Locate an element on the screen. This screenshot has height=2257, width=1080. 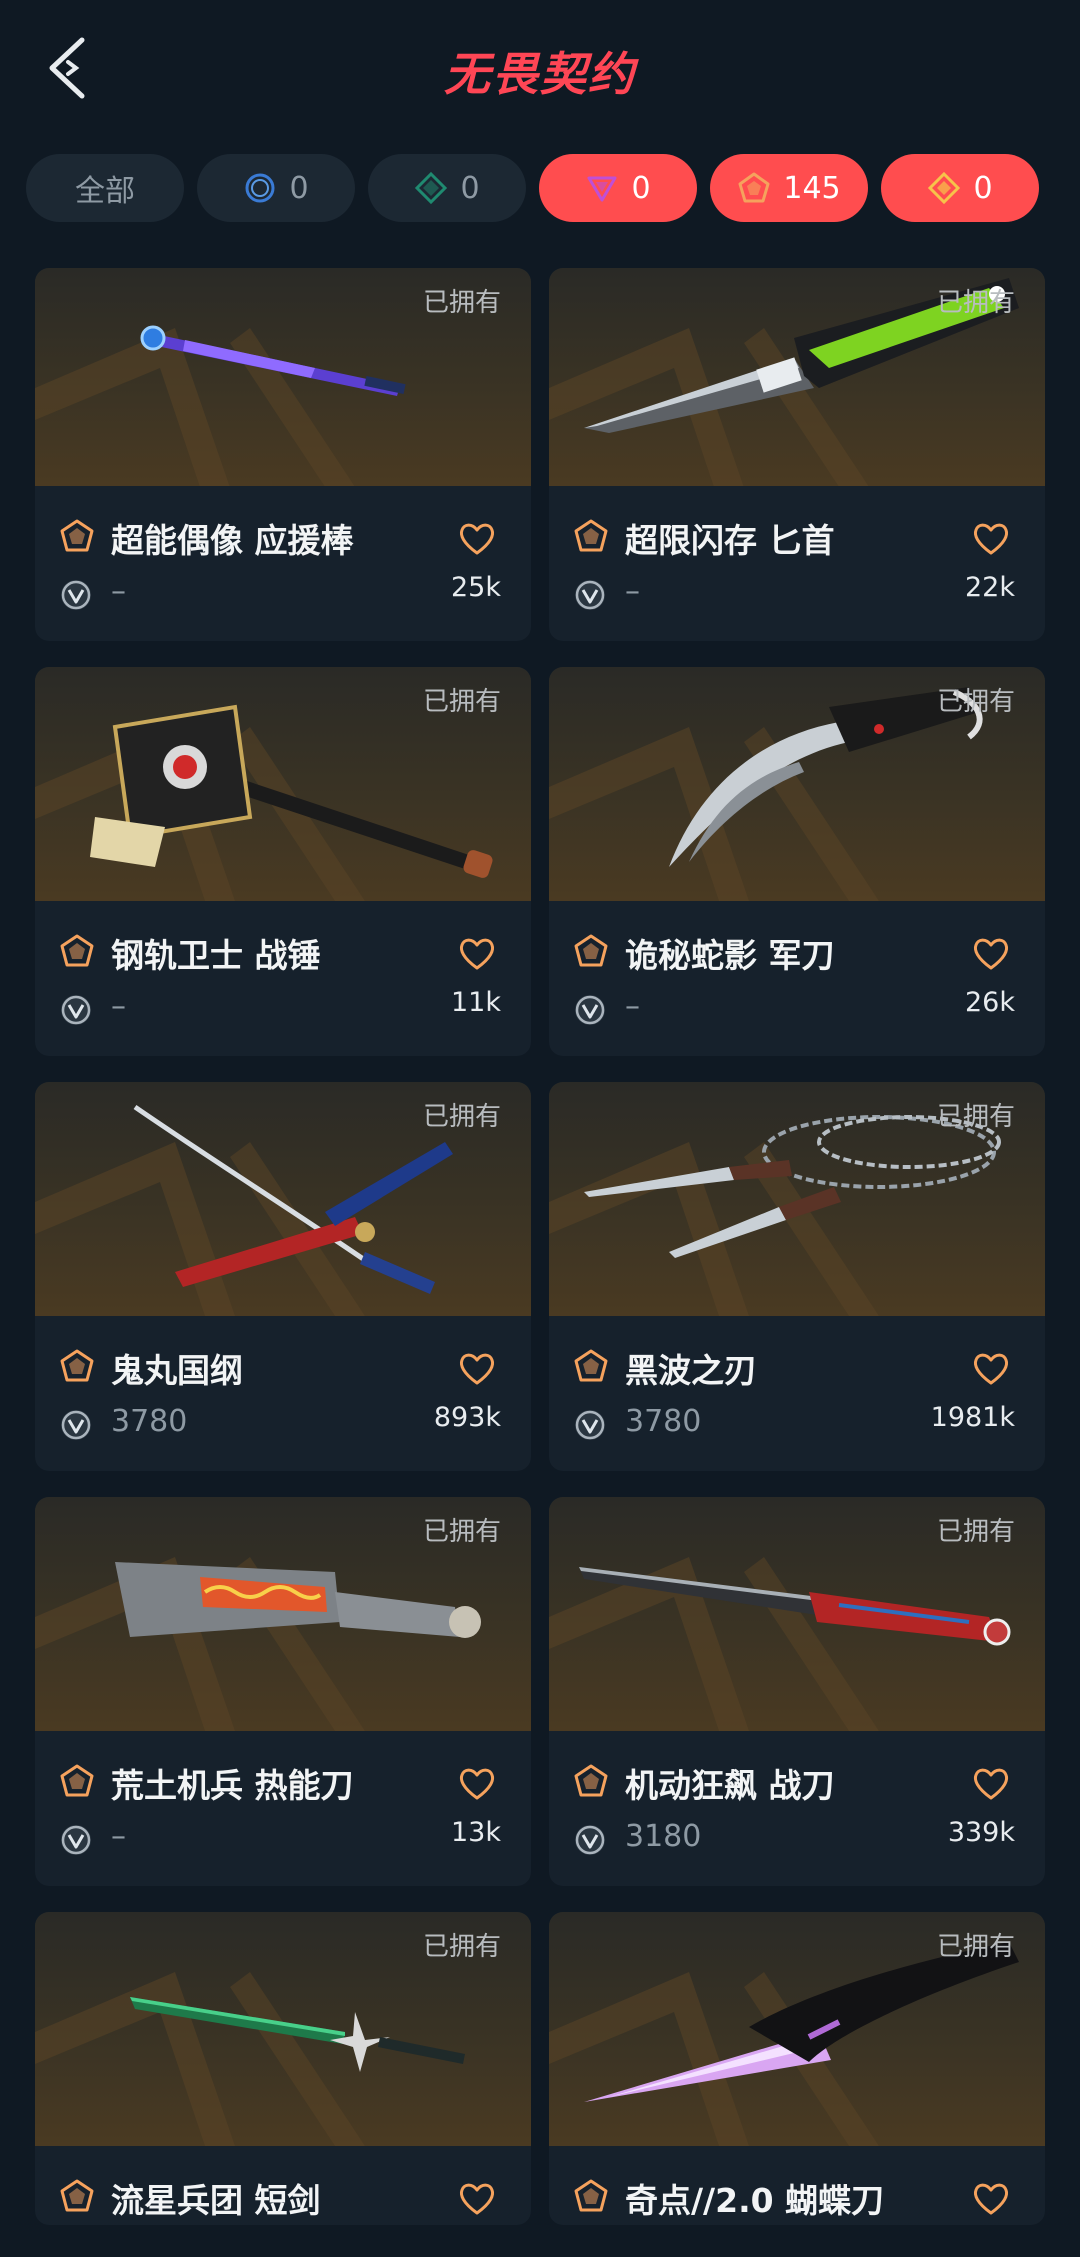
filter-premium-tier: 0 is located at coordinates (618, 188).